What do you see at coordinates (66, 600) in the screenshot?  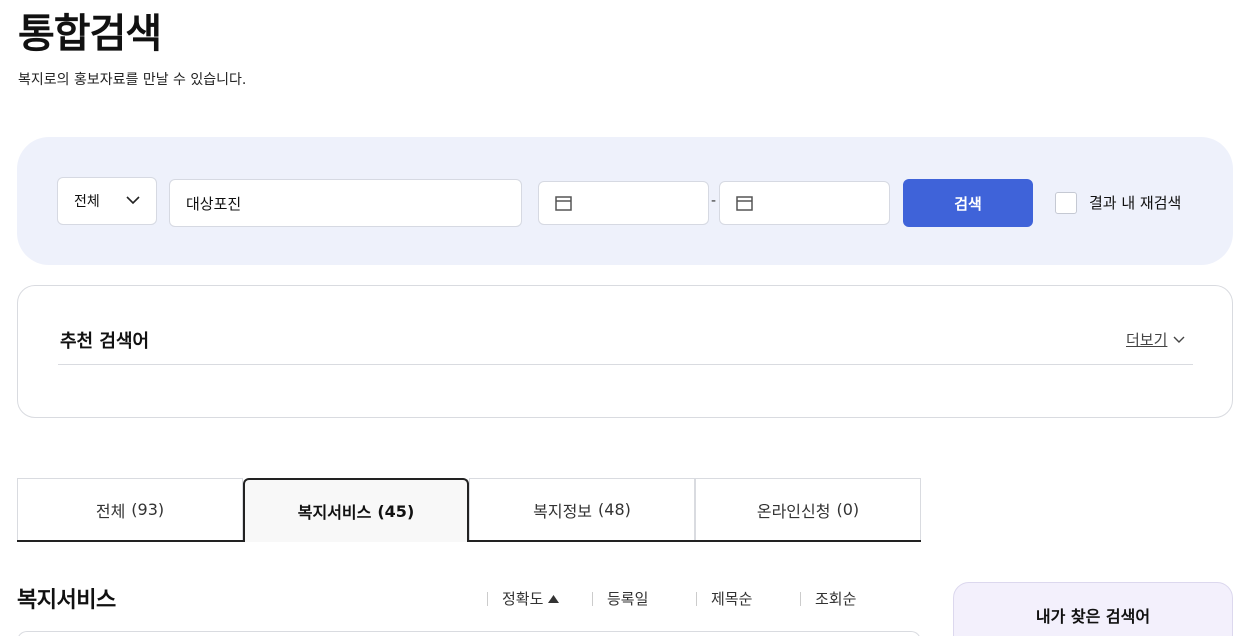 I see `section-title: 복지서비스` at bounding box center [66, 600].